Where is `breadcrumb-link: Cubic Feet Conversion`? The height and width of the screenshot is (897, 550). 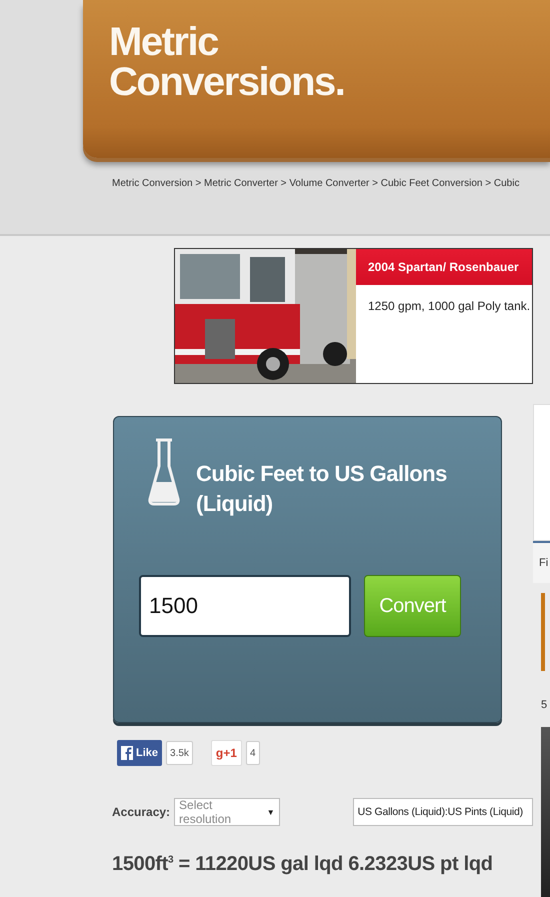
breadcrumb-link: Cubic Feet Conversion is located at coordinates (431, 183).